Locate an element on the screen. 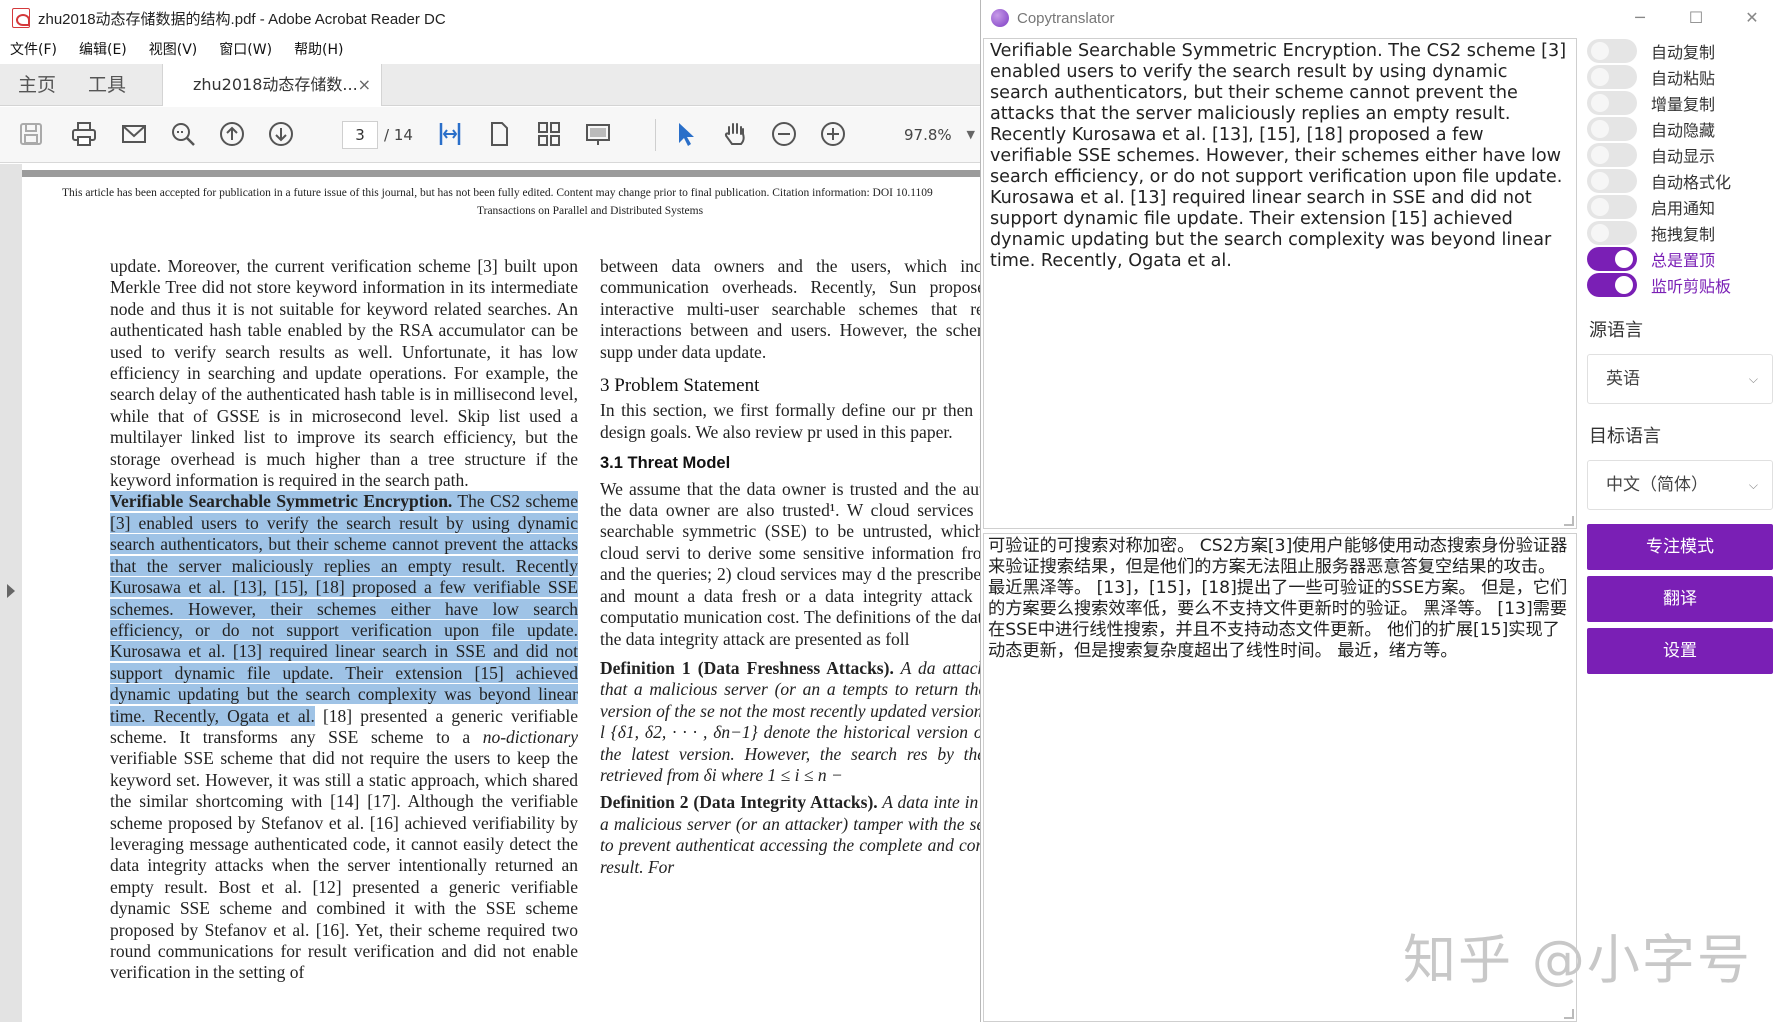 This screenshot has height=1022, width=1779. search-zoom-icon is located at coordinates (183, 134).